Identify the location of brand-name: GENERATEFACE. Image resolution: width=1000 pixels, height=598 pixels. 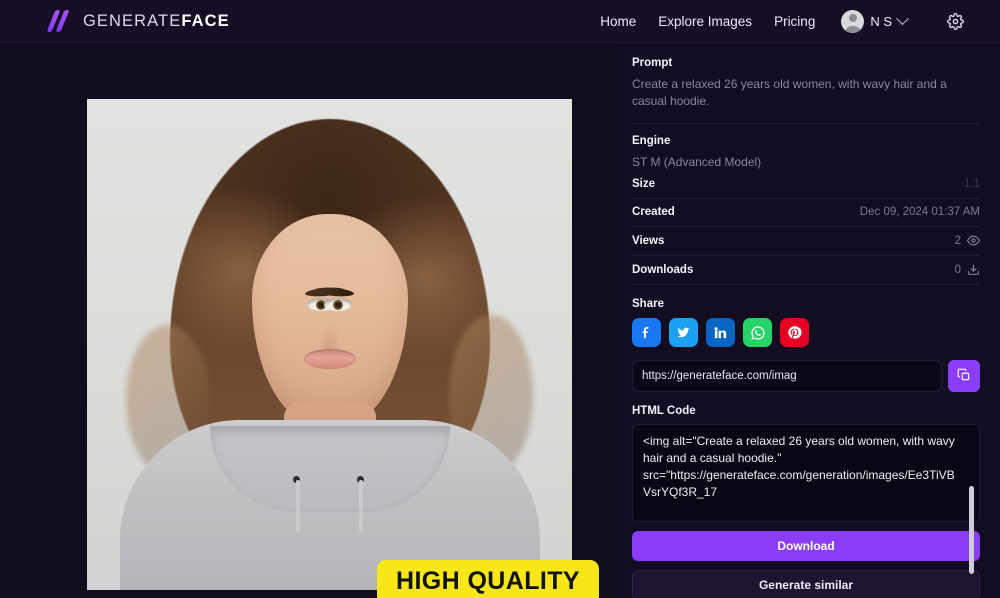
(156, 21).